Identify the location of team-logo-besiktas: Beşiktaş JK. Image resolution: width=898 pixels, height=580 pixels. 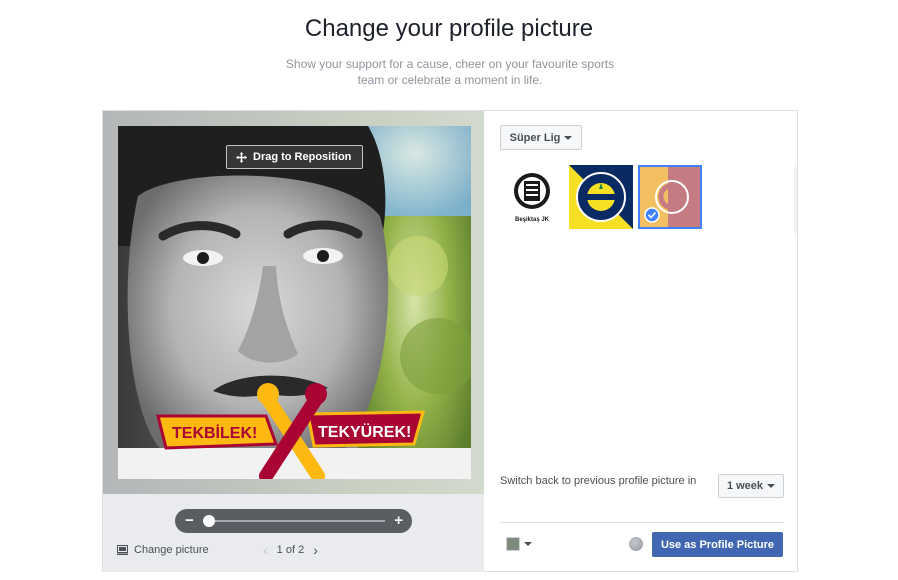
(532, 197).